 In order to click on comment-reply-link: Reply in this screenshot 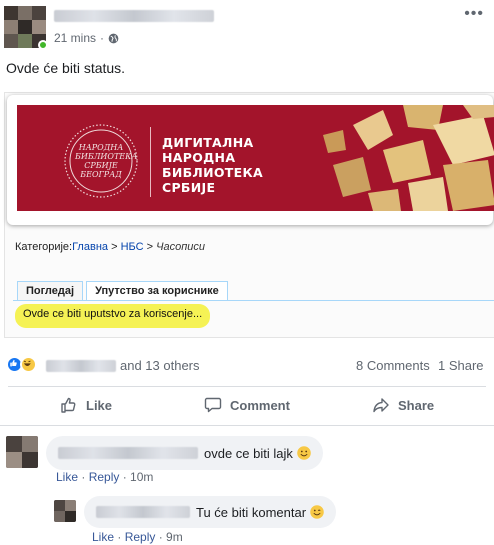, I will do `click(104, 477)`.